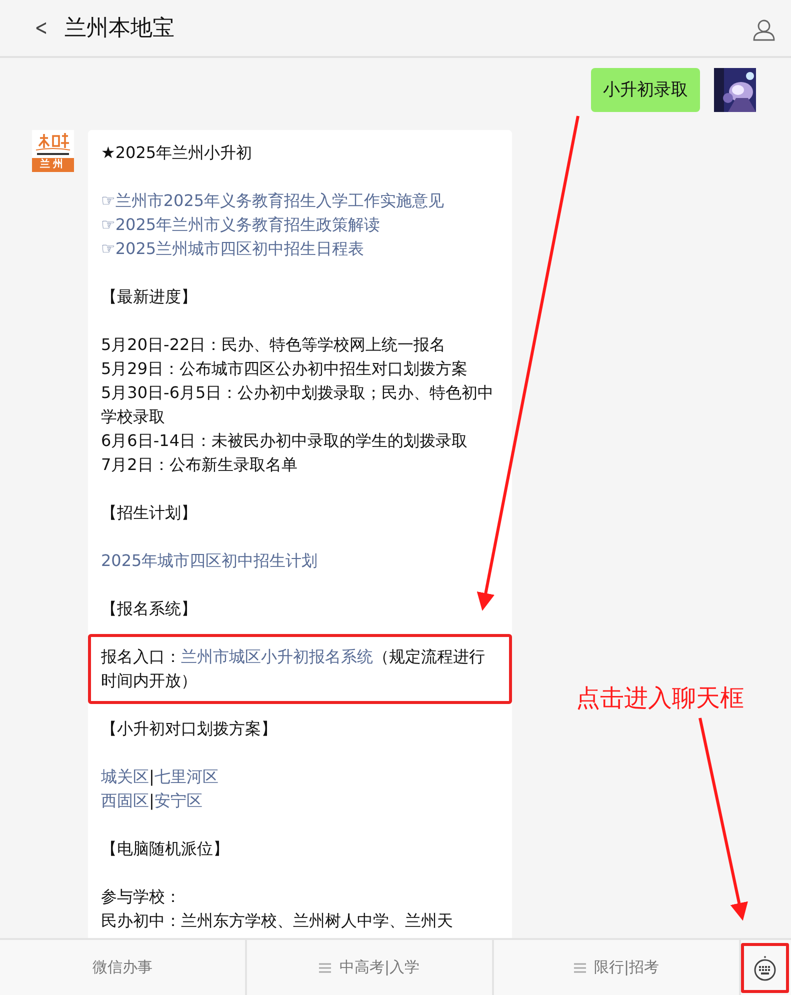  I want to click on article-link: ☞2025兰州城市四区初中招生日程表, so click(300, 249).